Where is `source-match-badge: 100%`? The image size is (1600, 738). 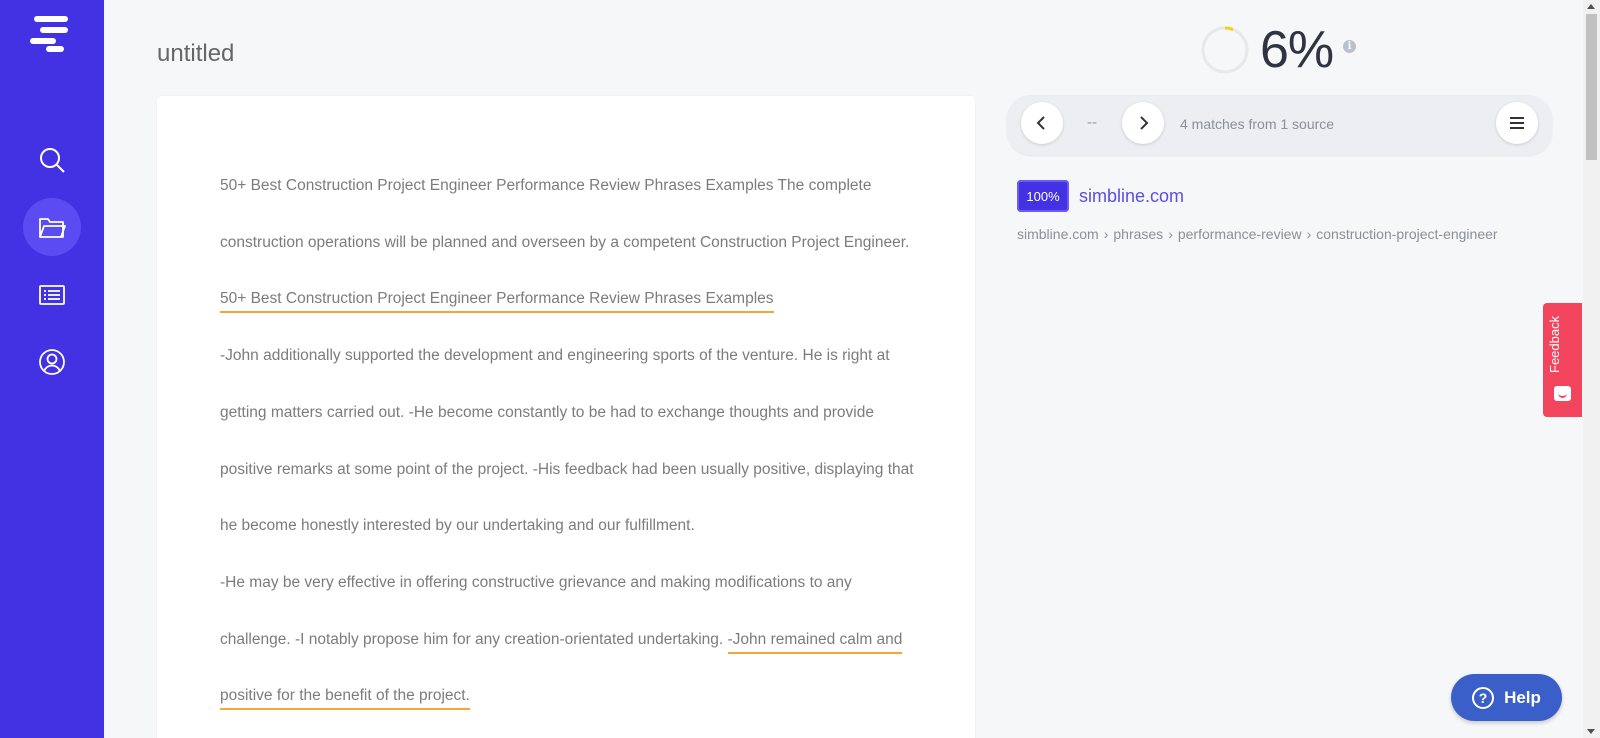 source-match-badge: 100% is located at coordinates (1043, 196).